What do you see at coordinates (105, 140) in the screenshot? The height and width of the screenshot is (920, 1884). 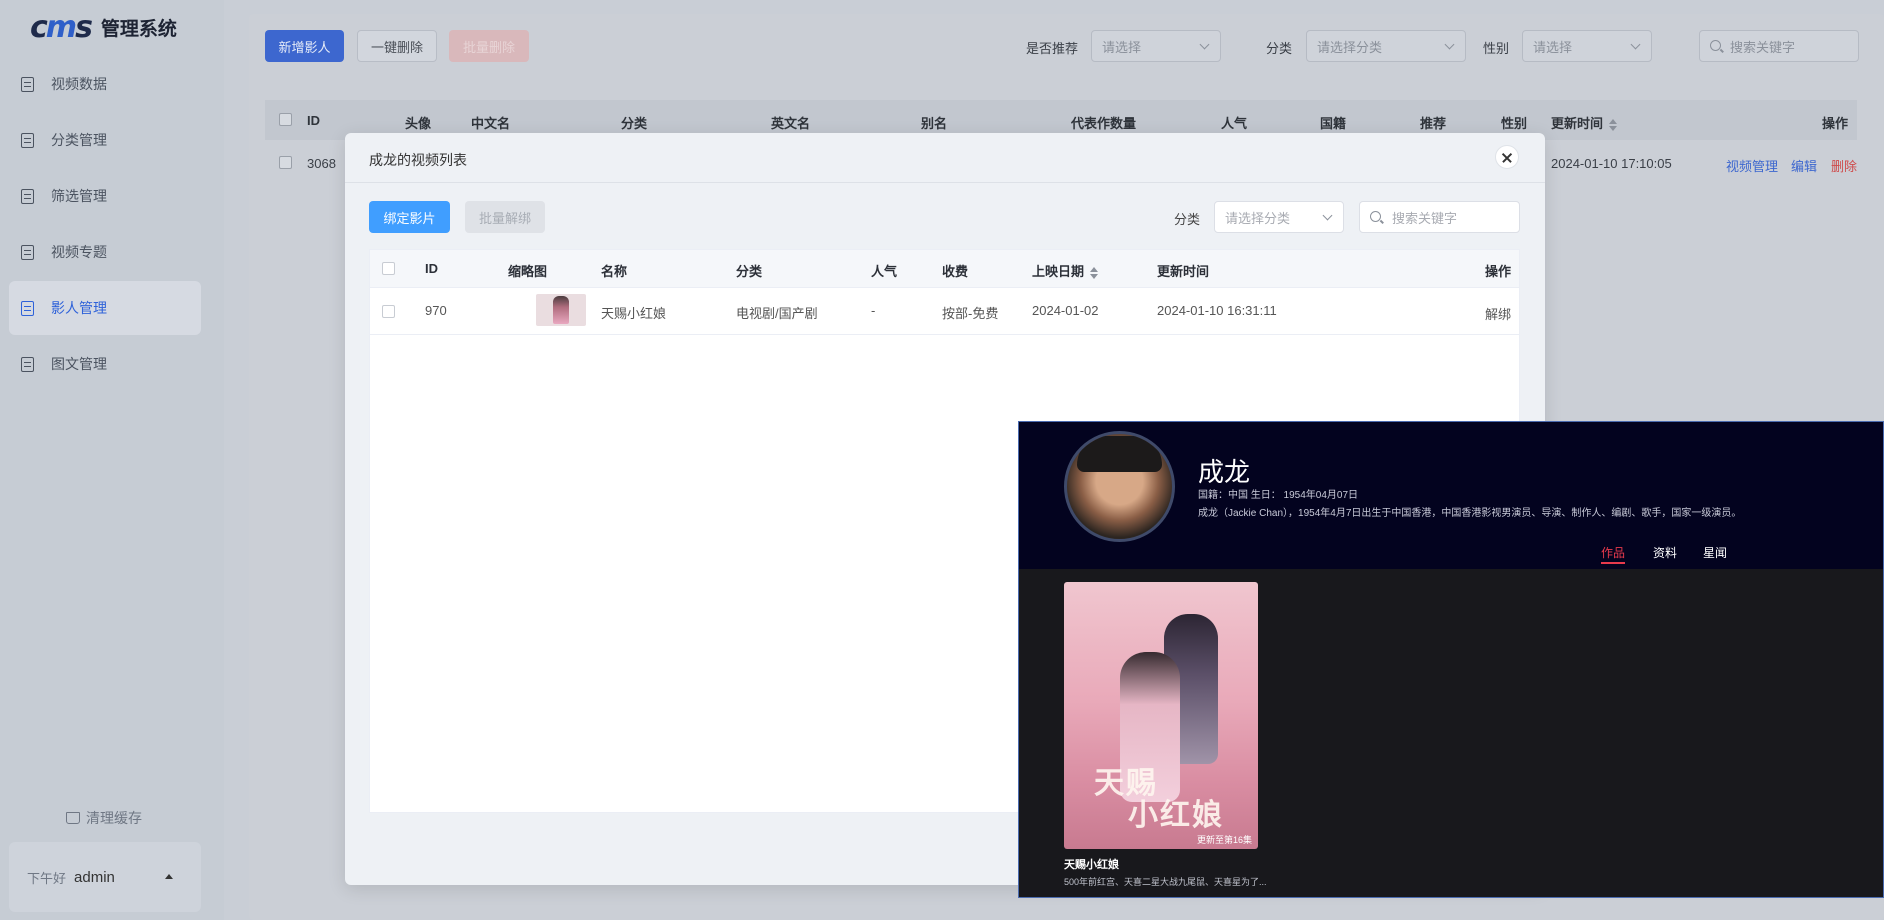 I see `sidebar-item-category: 分类管理` at bounding box center [105, 140].